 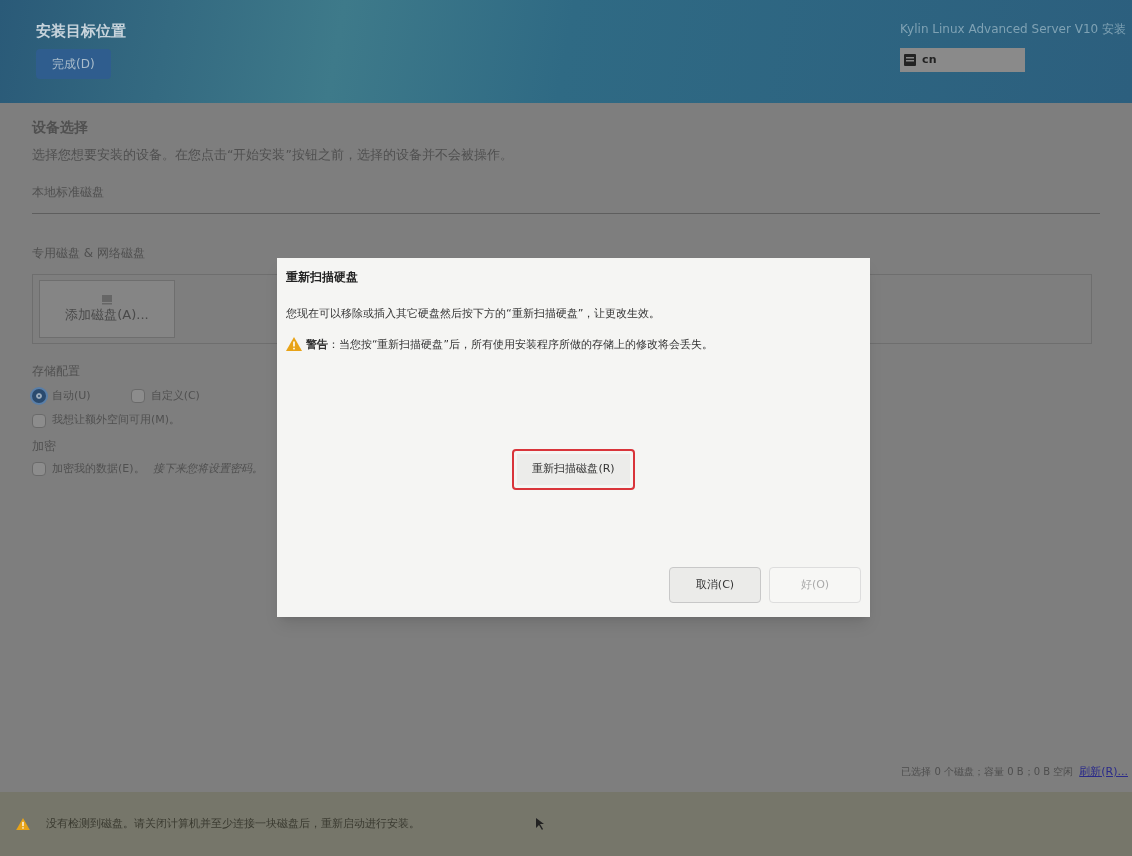 I want to click on radio-button, so click(x=39, y=396).